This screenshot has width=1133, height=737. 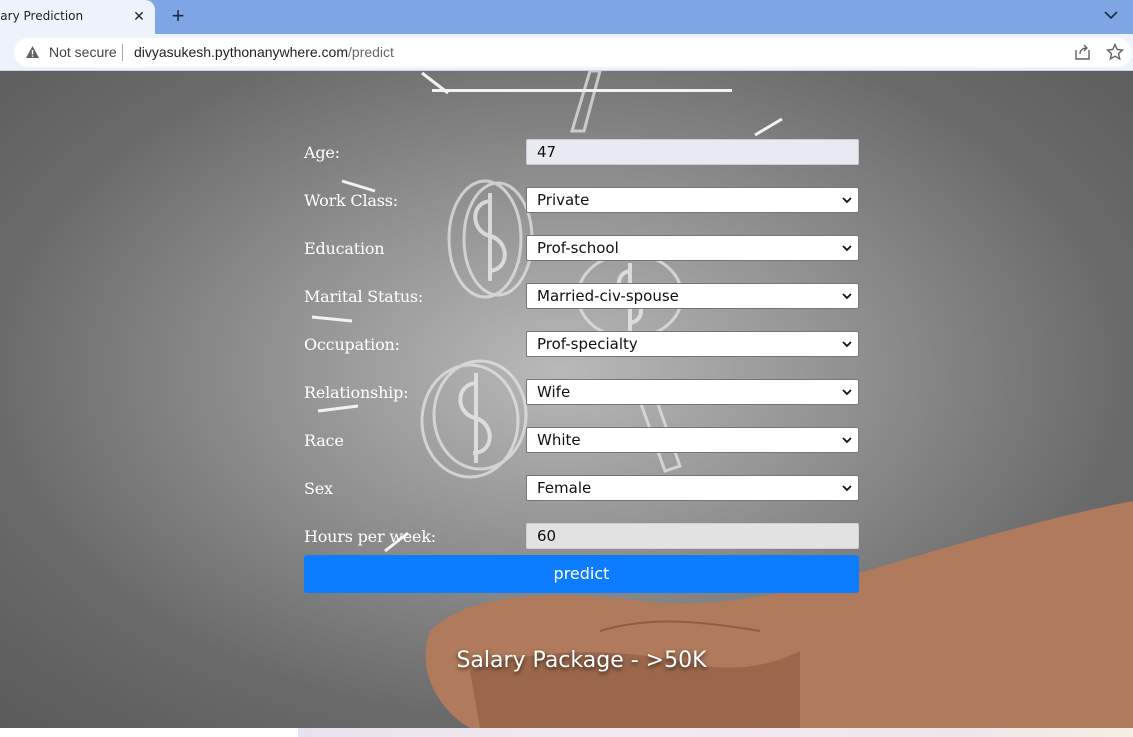 What do you see at coordinates (318, 488) in the screenshot?
I see `sex-label: Sex` at bounding box center [318, 488].